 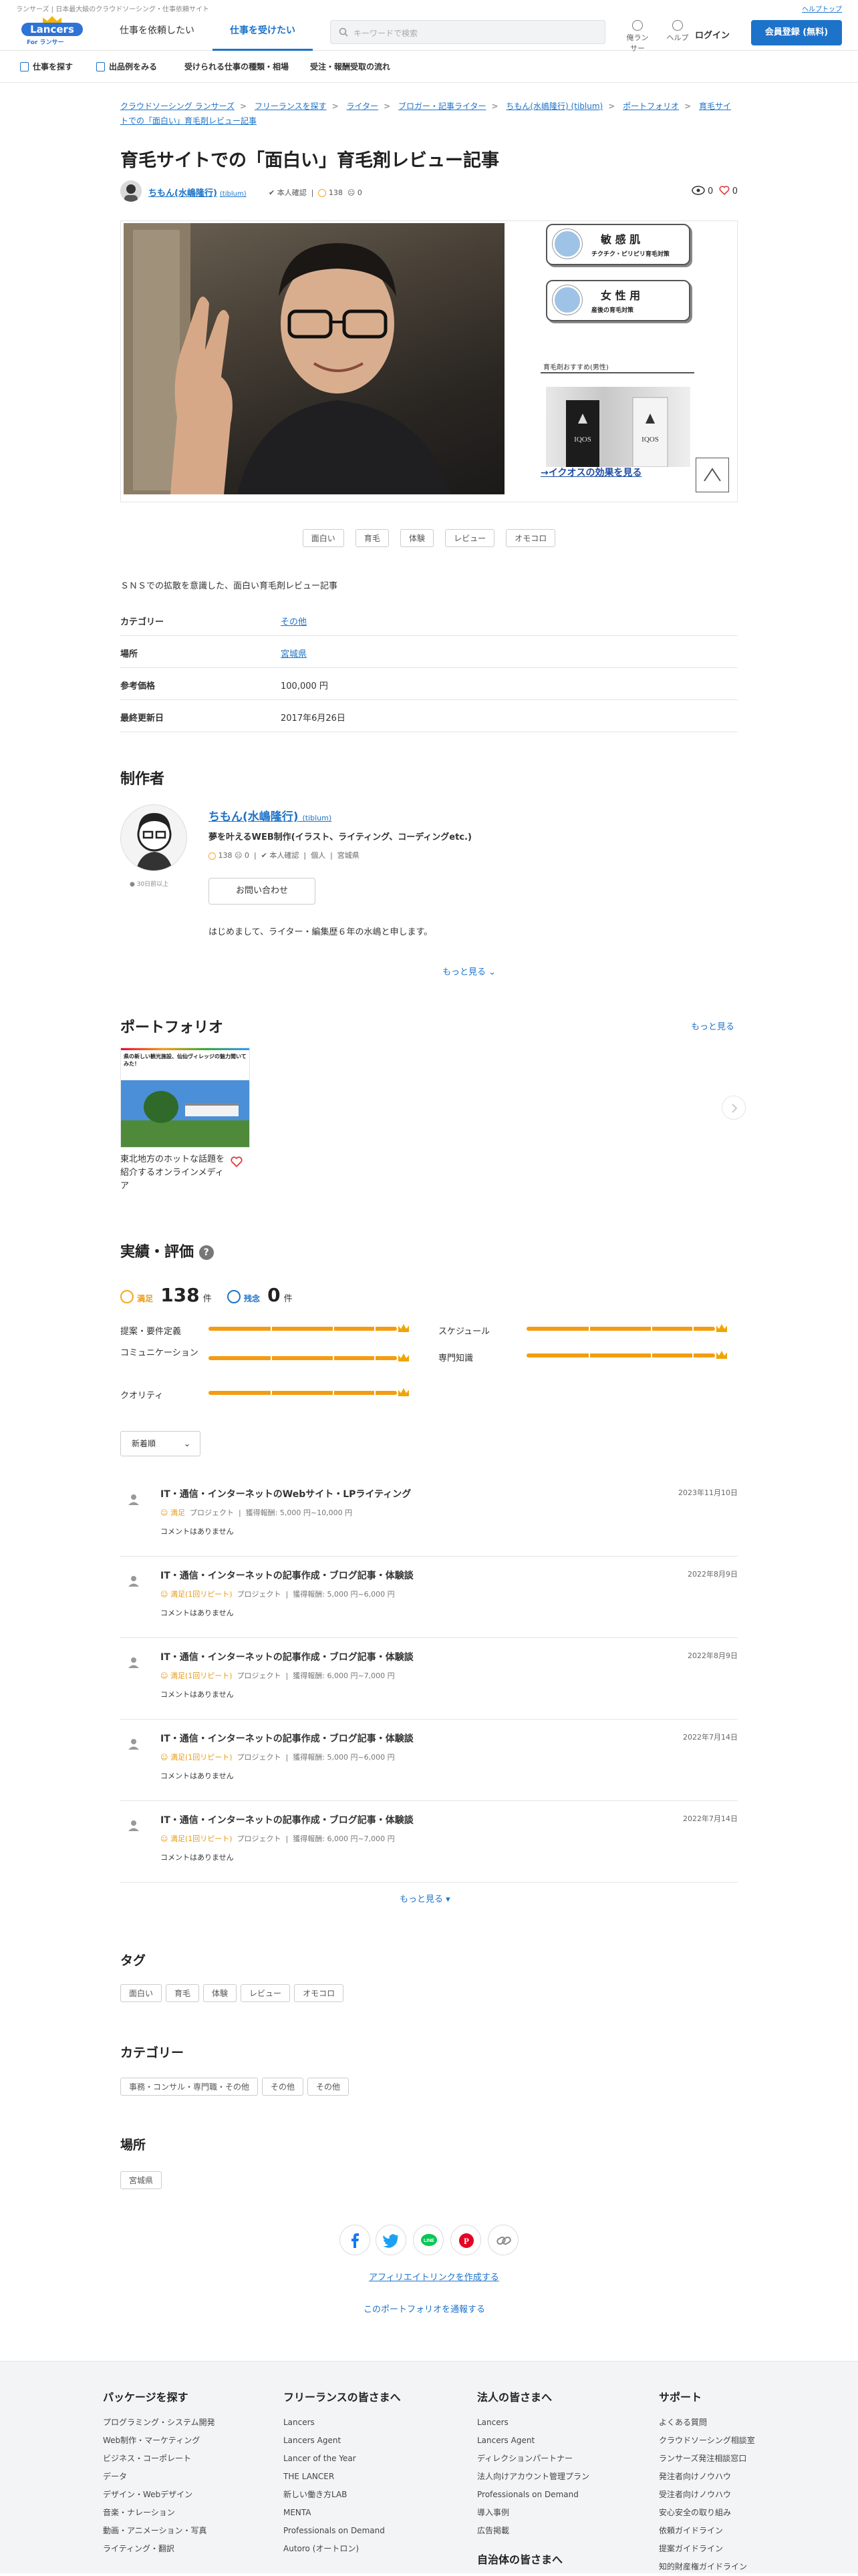 What do you see at coordinates (618, 244) in the screenshot?
I see `ad-sensitive-skin-button: 敏 感 肌 チクチク・ピリピリ育毛対策` at bounding box center [618, 244].